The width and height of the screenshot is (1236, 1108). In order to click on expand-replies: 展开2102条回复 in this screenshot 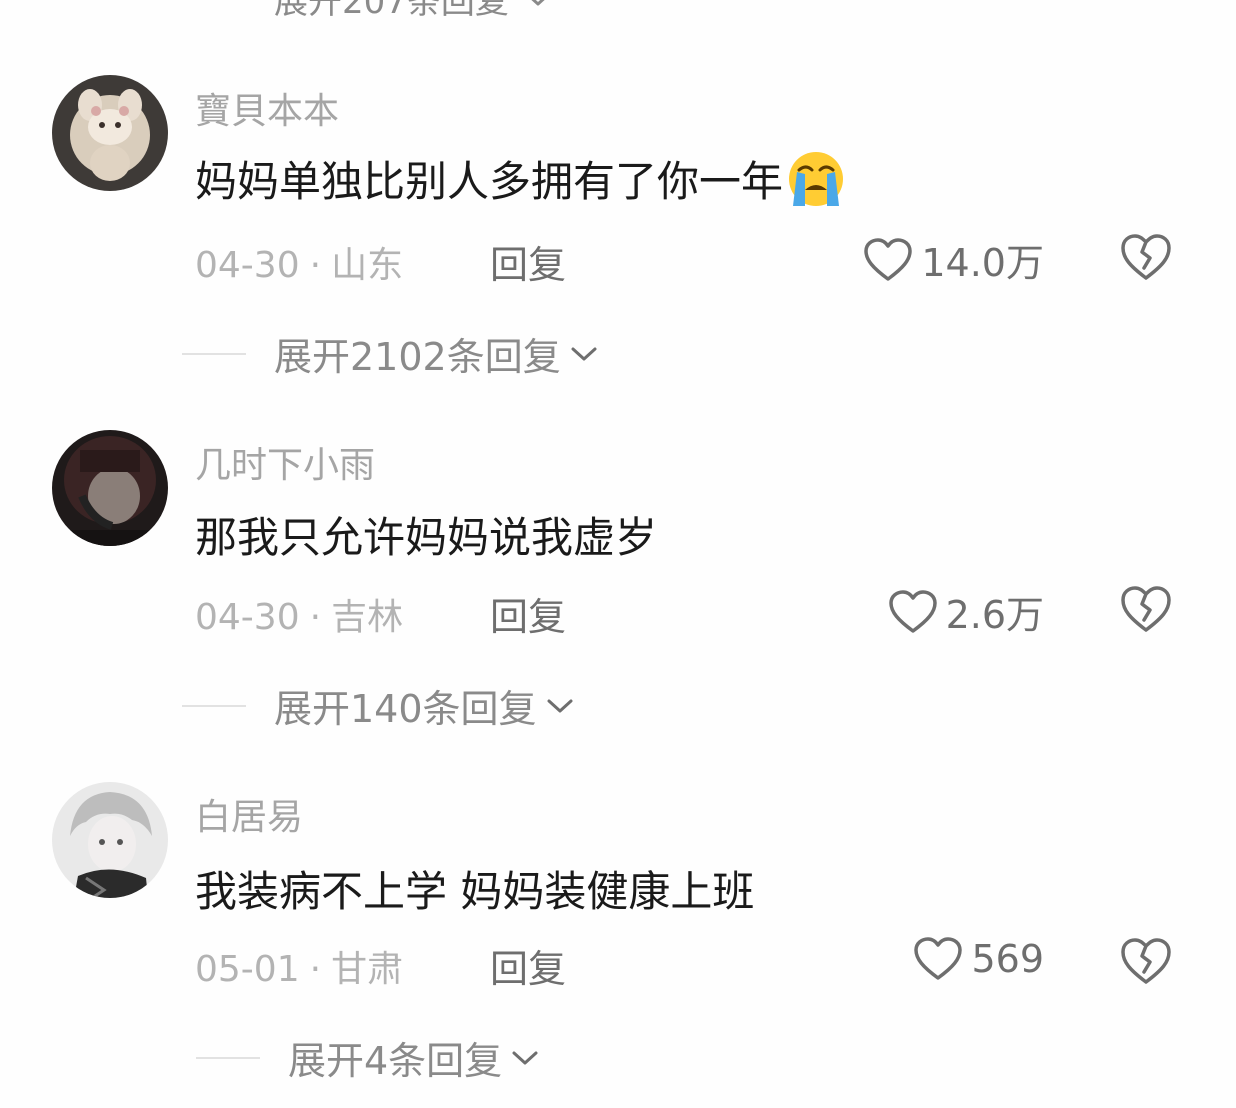, I will do `click(390, 353)`.